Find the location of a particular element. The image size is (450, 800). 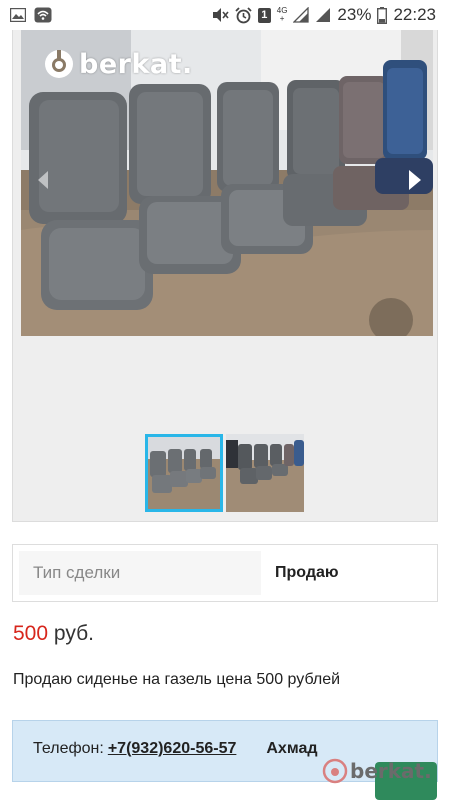

deal-type-label: Тип сделки is located at coordinates (77, 572).